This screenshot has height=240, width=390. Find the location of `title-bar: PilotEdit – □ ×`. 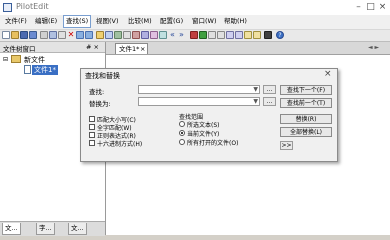

title-bar: PilotEdit – □ × is located at coordinates (195, 7).